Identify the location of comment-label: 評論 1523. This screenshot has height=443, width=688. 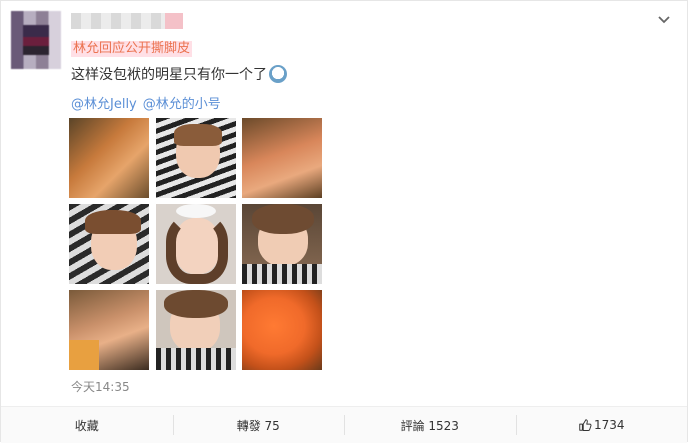
(429, 425).